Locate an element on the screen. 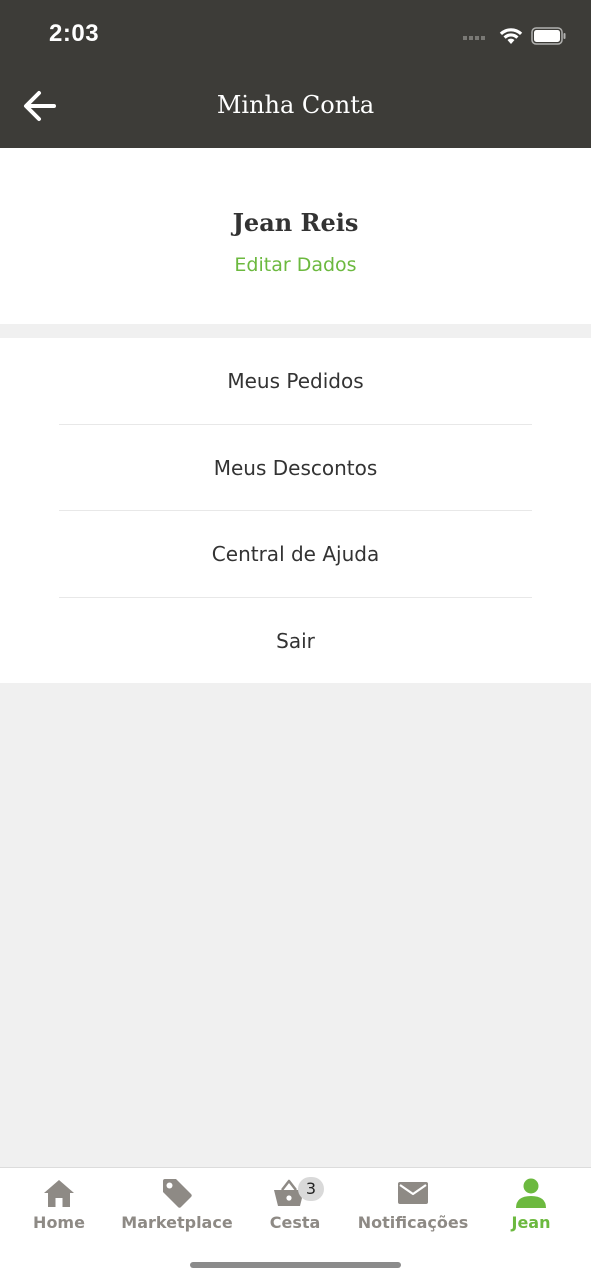 This screenshot has height=1280, width=591. menu-item-logout: Sair is located at coordinates (295, 641).